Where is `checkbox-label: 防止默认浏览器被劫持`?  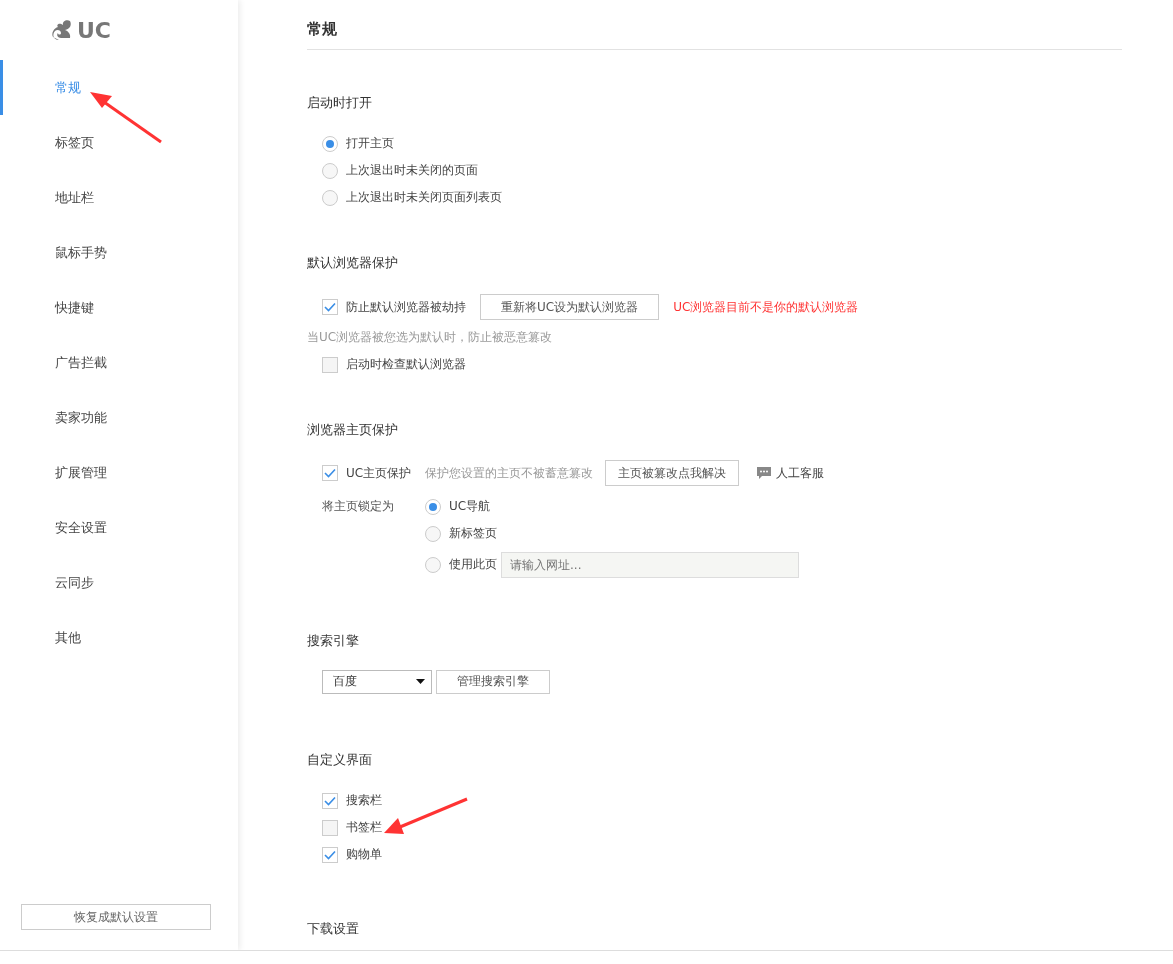 checkbox-label: 防止默认浏览器被劫持 is located at coordinates (406, 307).